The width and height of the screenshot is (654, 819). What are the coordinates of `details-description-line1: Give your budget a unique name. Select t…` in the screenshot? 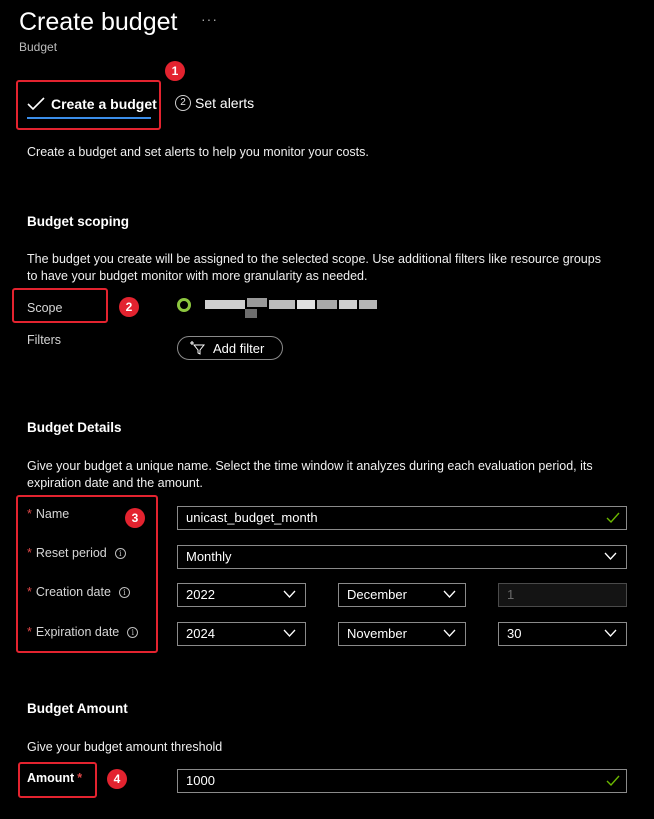 It's located at (310, 466).